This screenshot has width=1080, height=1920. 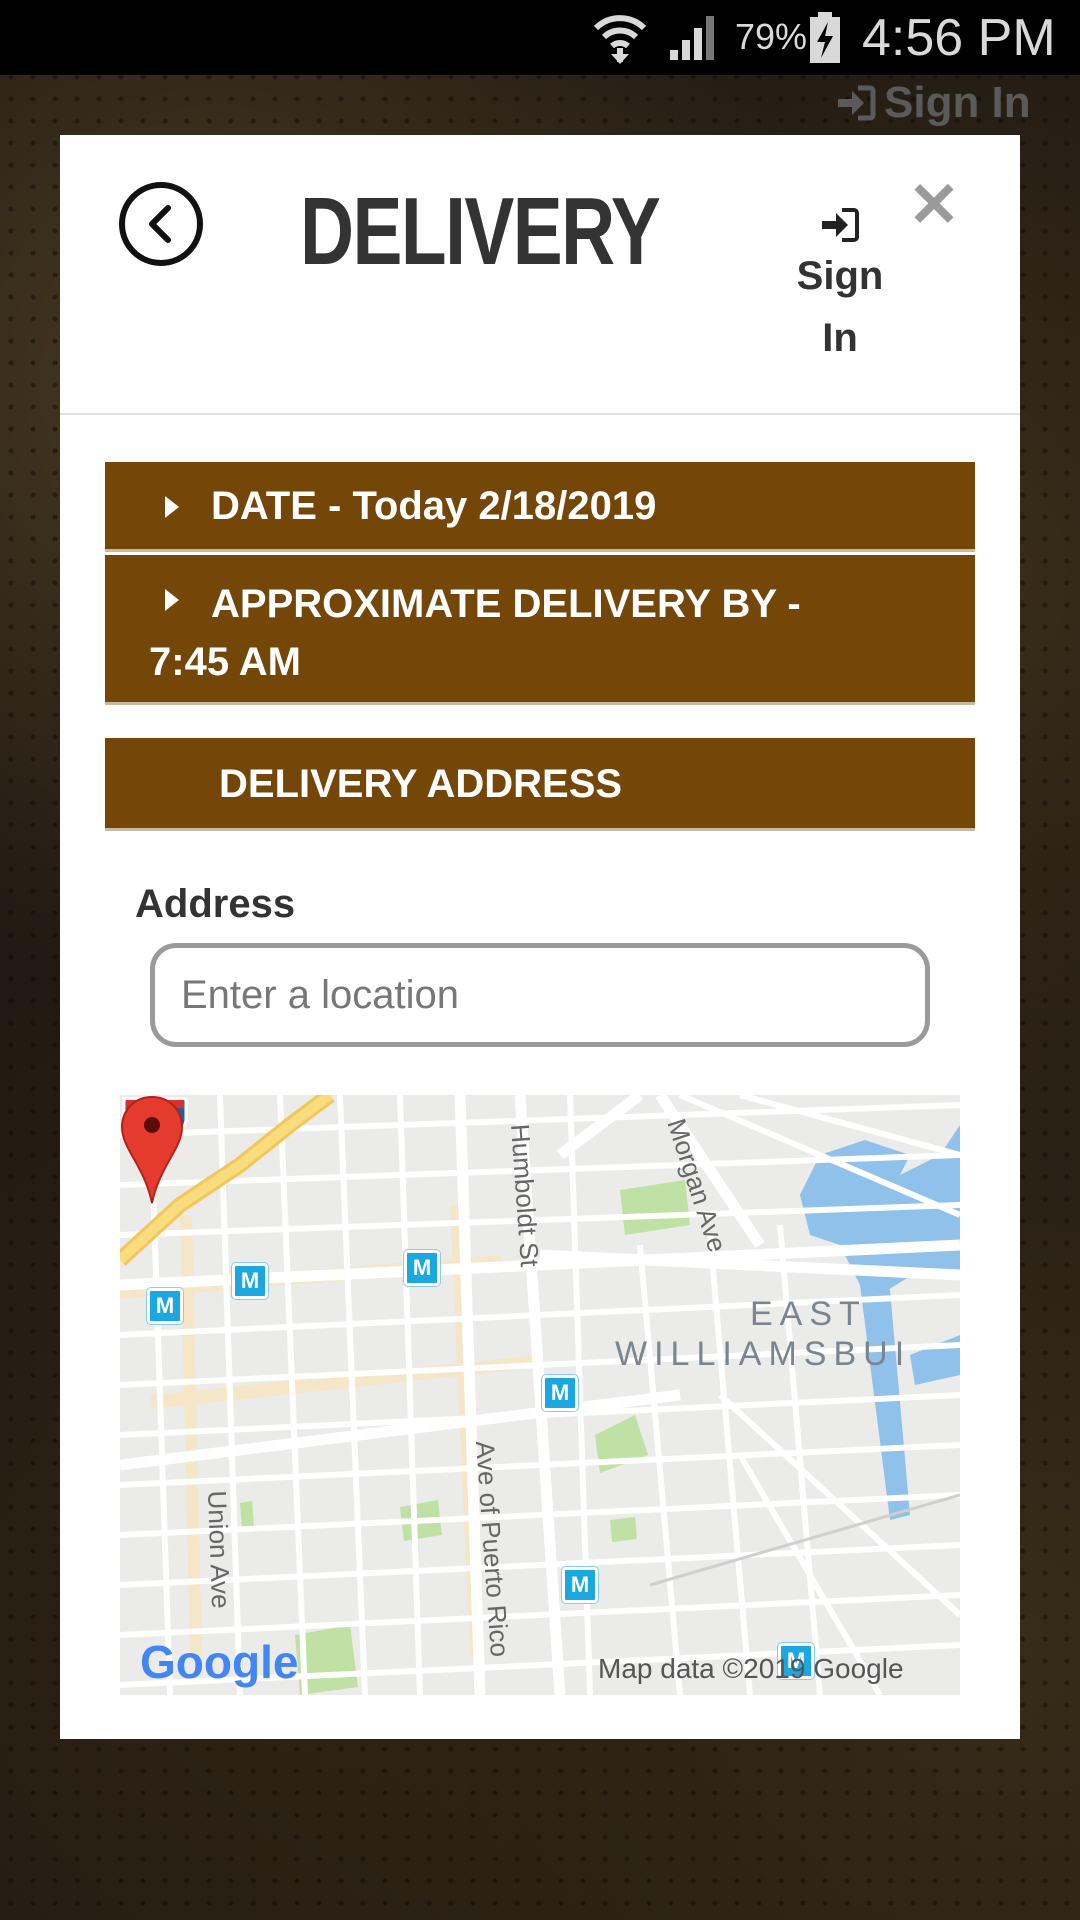 I want to click on map-attribution: Map data ©2019 Google, so click(x=751, y=1669).